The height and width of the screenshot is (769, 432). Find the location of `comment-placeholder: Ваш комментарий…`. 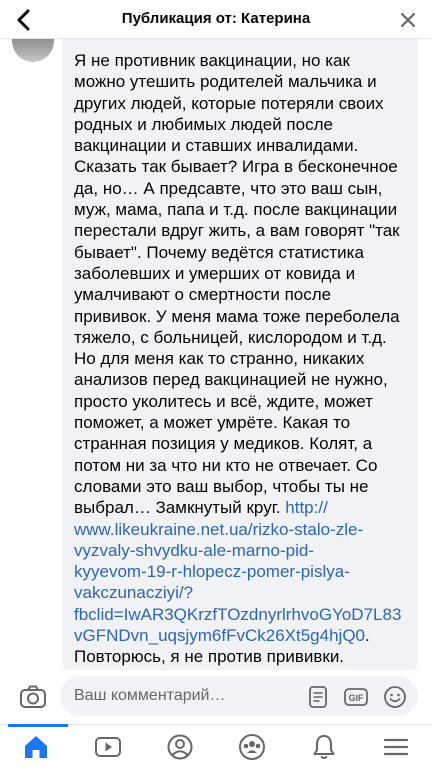

comment-placeholder: Ваш комментарий… is located at coordinates (150, 695).